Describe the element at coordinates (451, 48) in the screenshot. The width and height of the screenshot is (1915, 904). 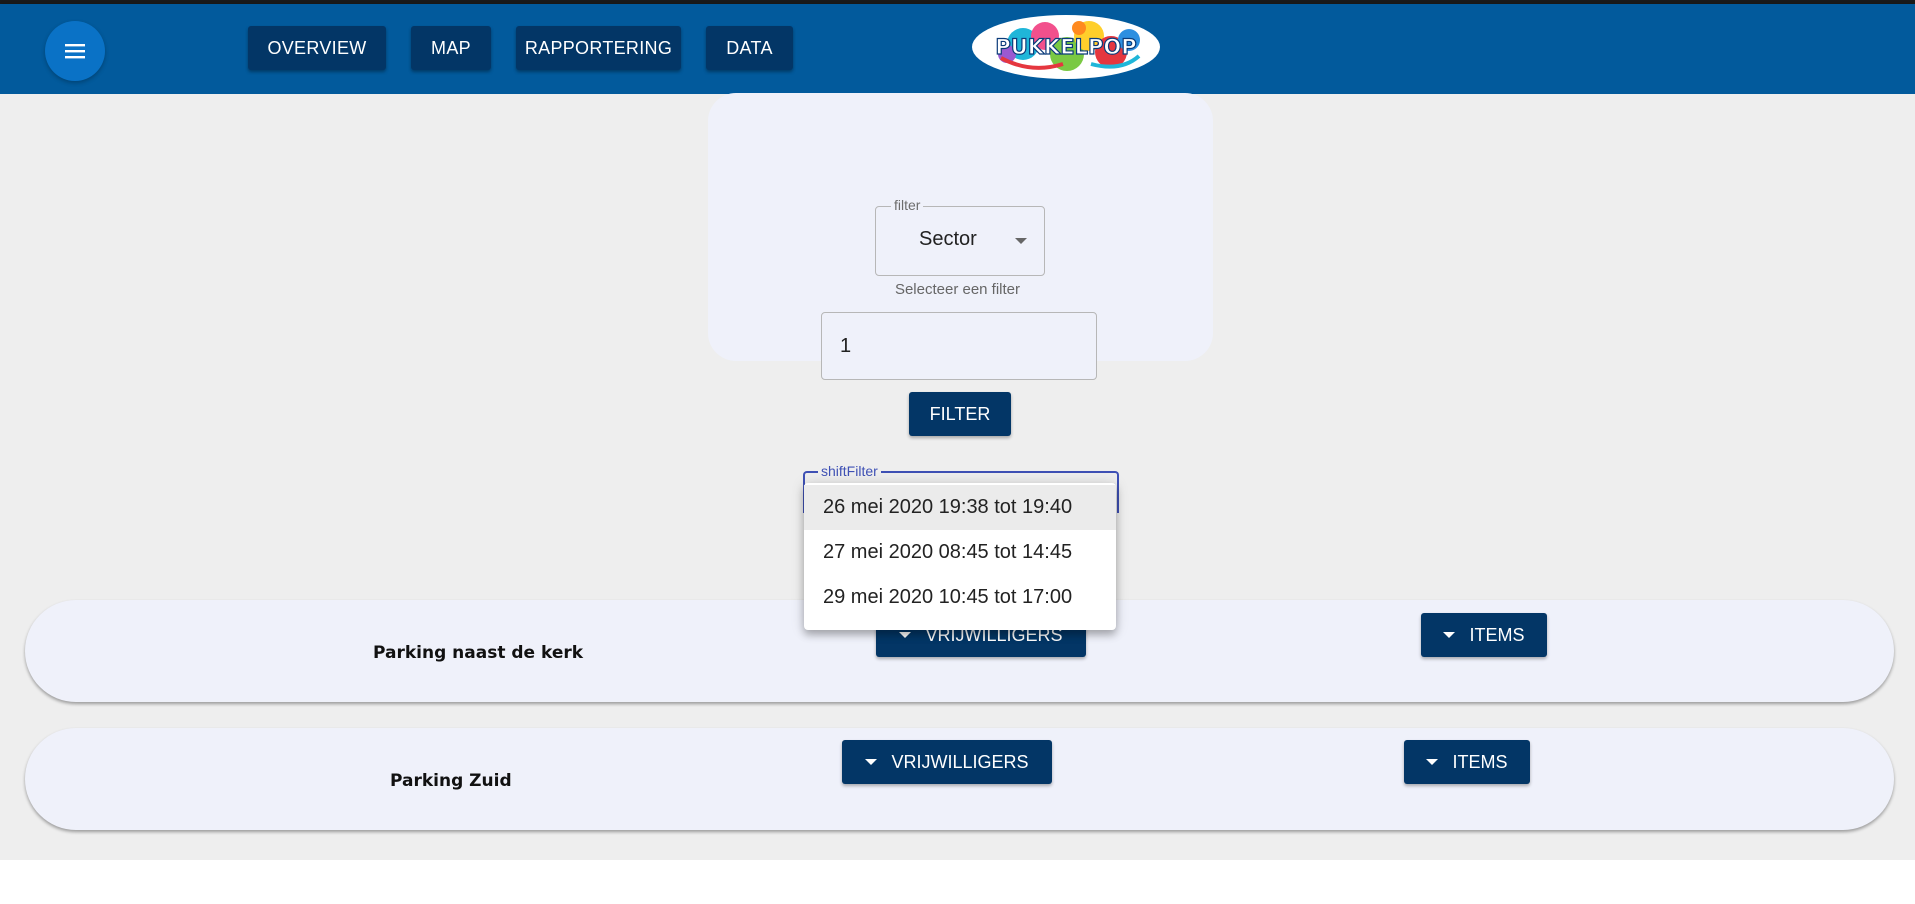
I see `nav-map-button: MAP` at that location.